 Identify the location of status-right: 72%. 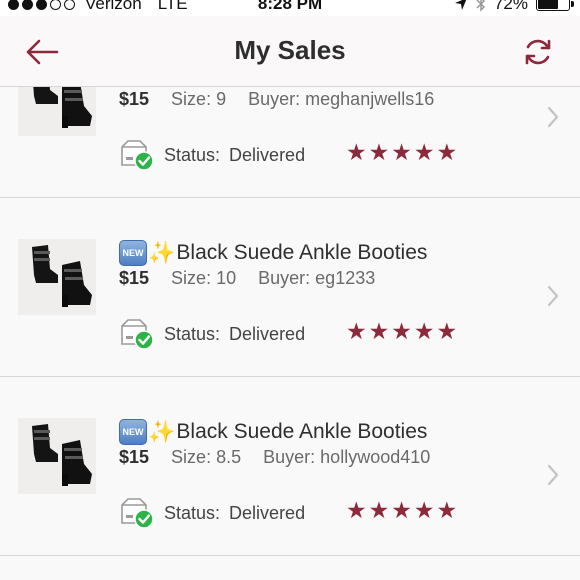
(514, 7).